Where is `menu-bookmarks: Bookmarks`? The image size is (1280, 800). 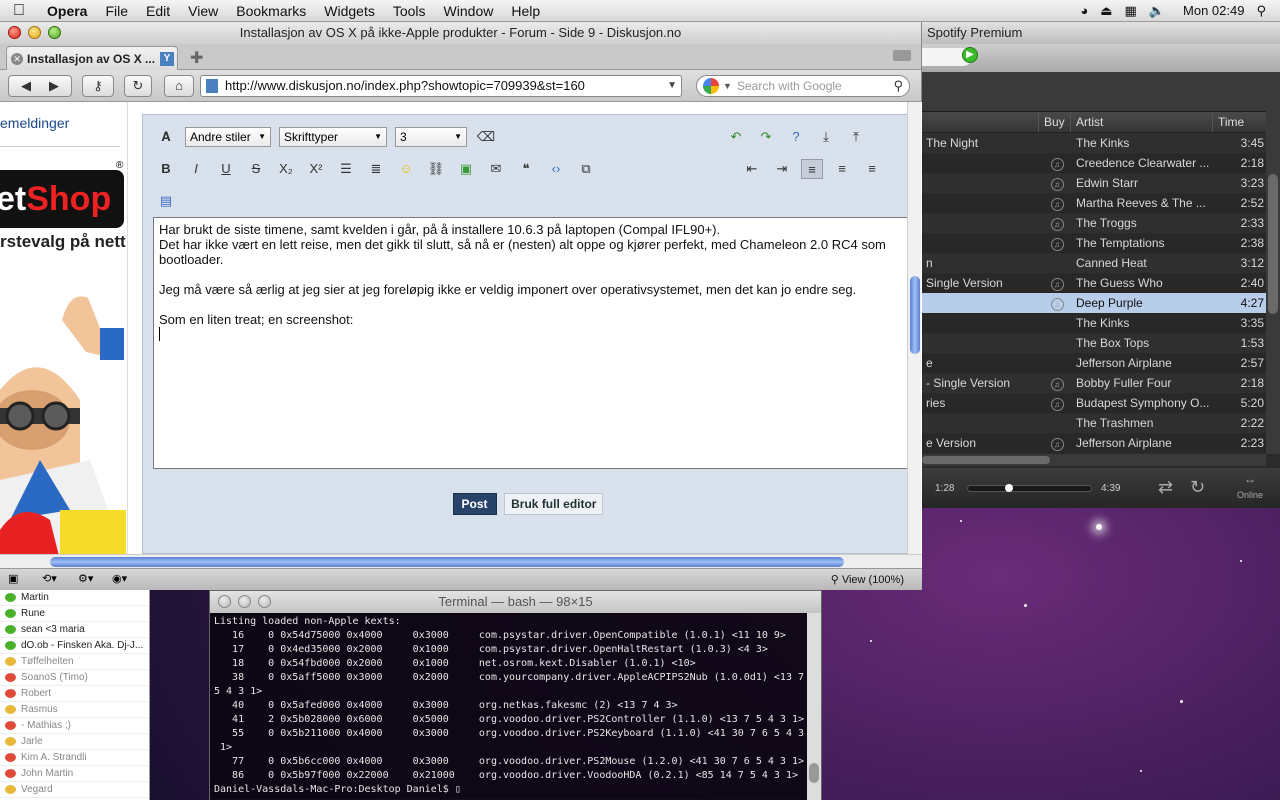
menu-bookmarks: Bookmarks is located at coordinates (271, 11).